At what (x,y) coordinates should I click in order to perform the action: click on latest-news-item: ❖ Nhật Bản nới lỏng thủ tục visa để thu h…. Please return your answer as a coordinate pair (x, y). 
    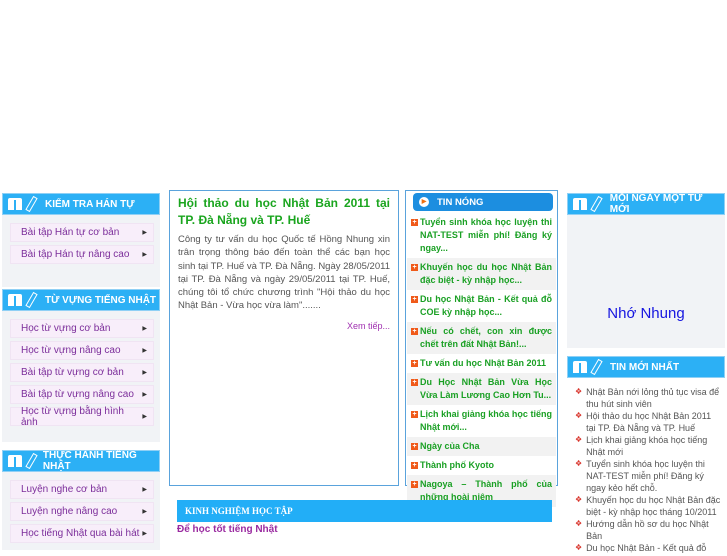
    Looking at the image, I should click on (648, 398).